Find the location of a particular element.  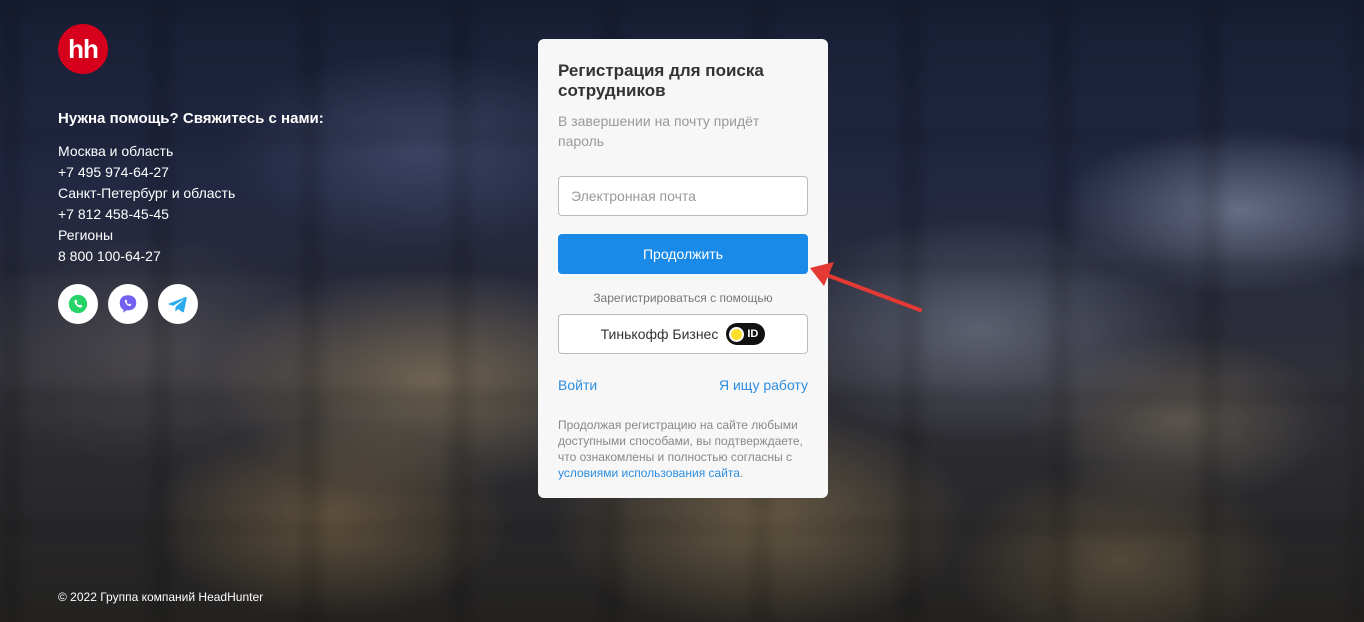

messengers is located at coordinates (128, 304).